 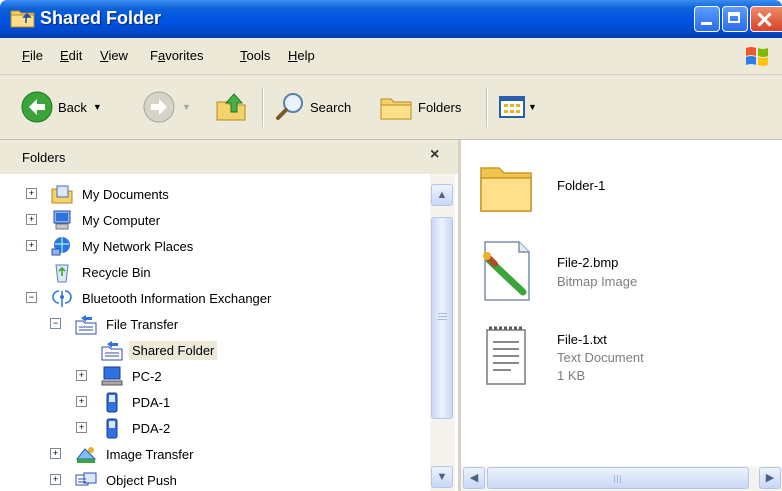 I want to click on tree-item-label: PDA-2, so click(x=151, y=428).